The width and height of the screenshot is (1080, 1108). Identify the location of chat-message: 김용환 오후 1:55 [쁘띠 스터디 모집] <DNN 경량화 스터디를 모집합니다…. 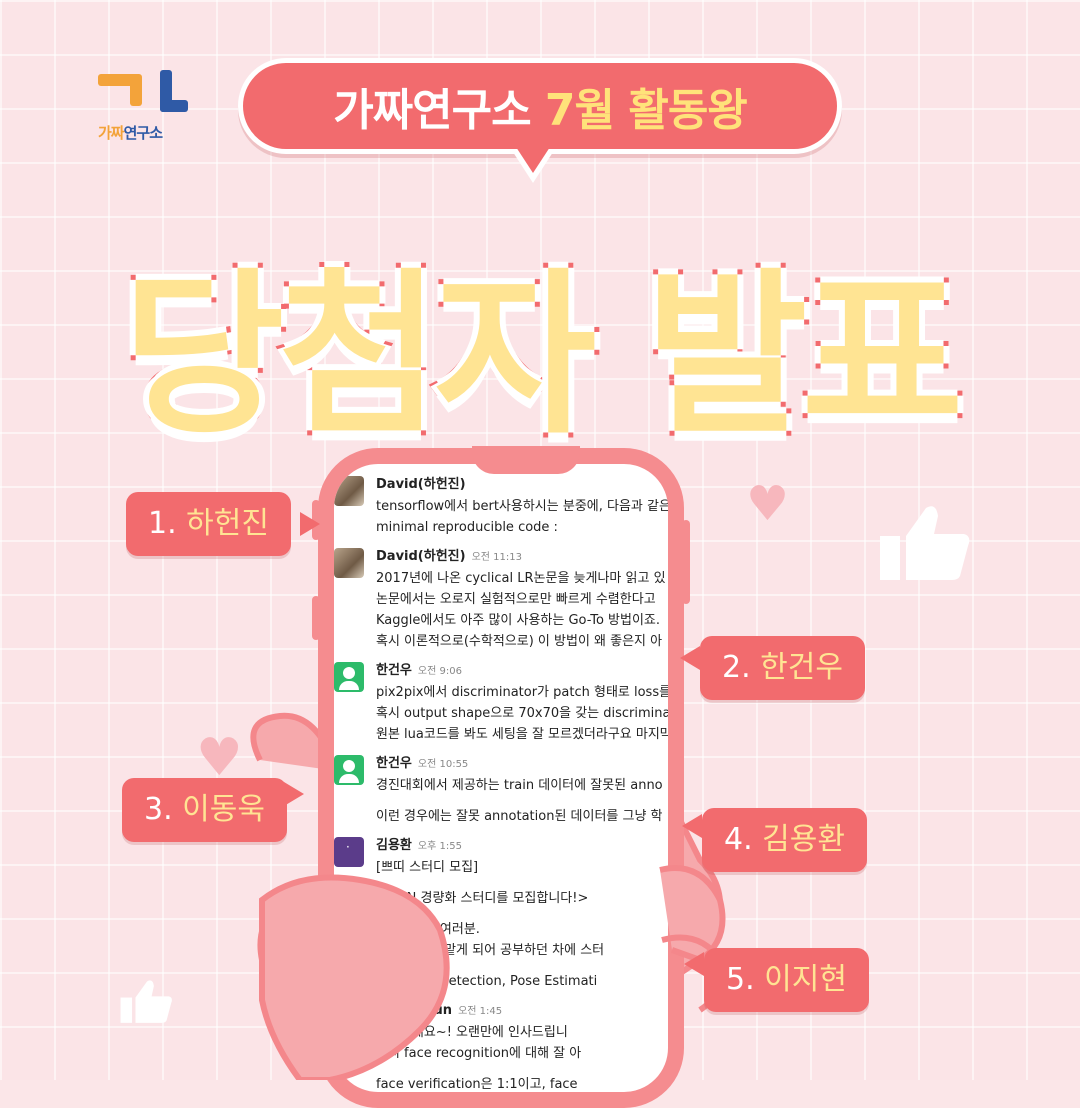
(501, 913).